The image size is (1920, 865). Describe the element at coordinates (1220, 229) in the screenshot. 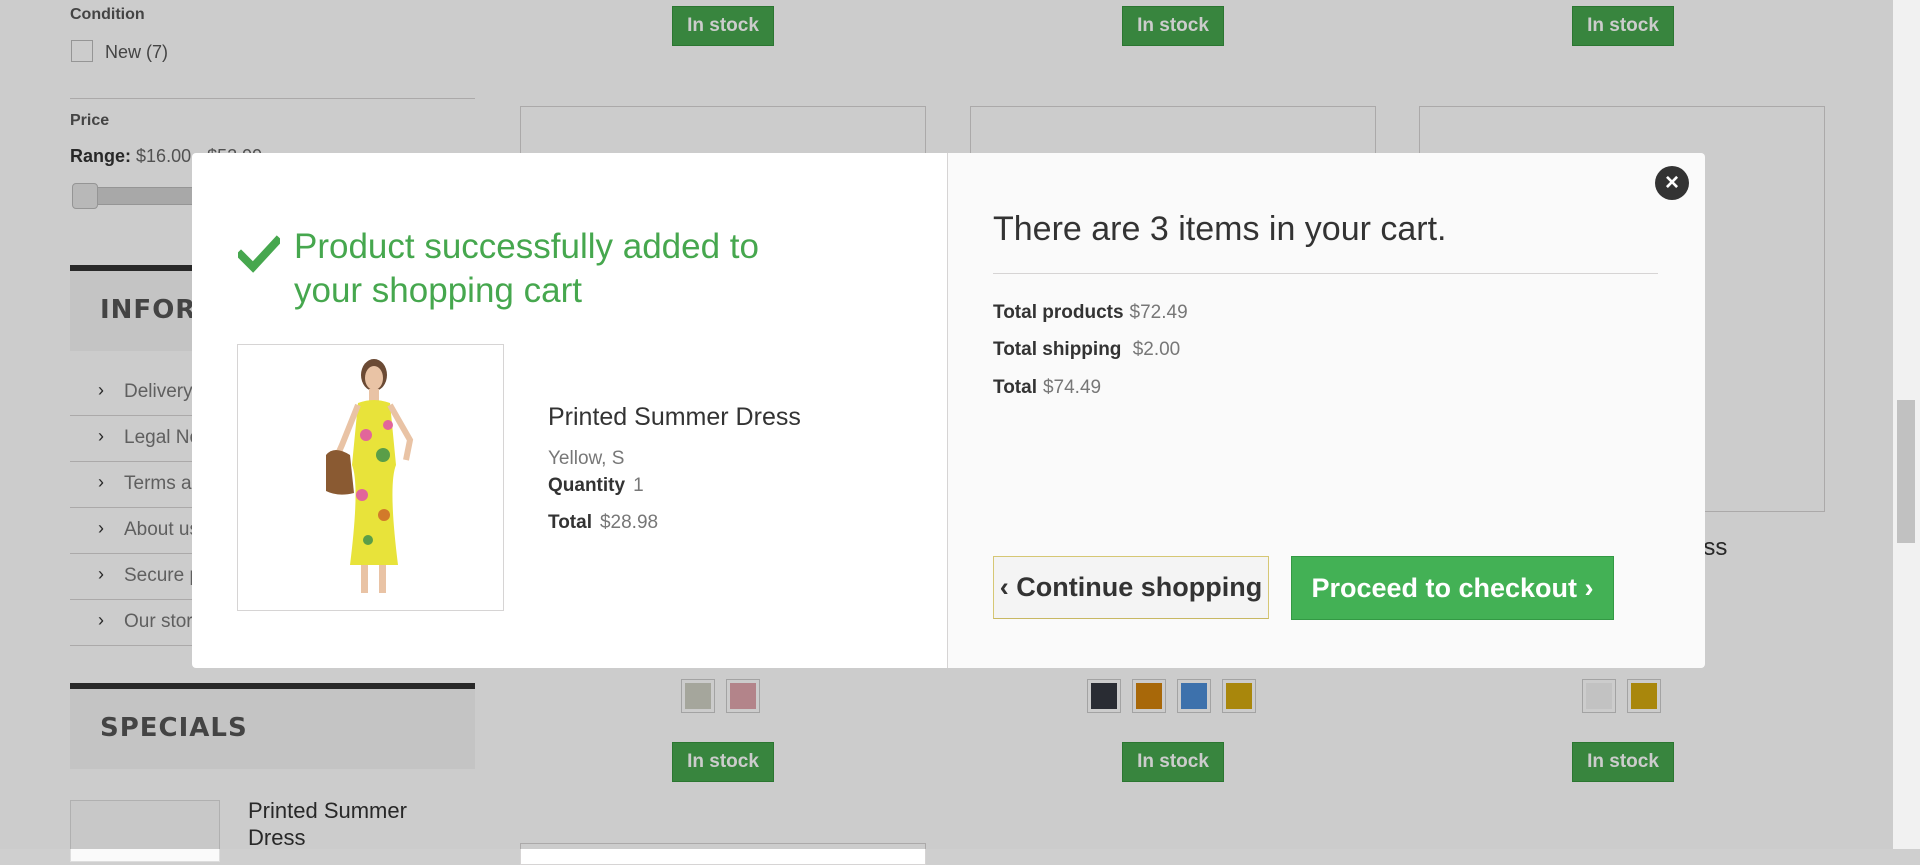

I see `cart-item-count: There are 3 items in your cart.` at that location.